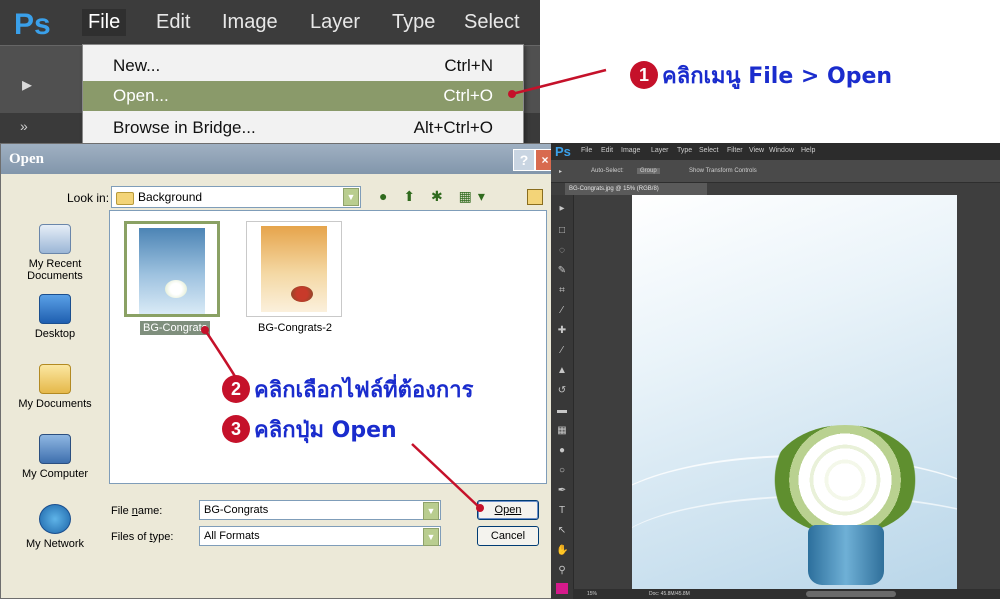 Image resolution: width=1000 pixels, height=599 pixels. Describe the element at coordinates (786, 594) in the screenshot. I see `status-bar: 15% Doc: 45.8M/45.8M` at that location.